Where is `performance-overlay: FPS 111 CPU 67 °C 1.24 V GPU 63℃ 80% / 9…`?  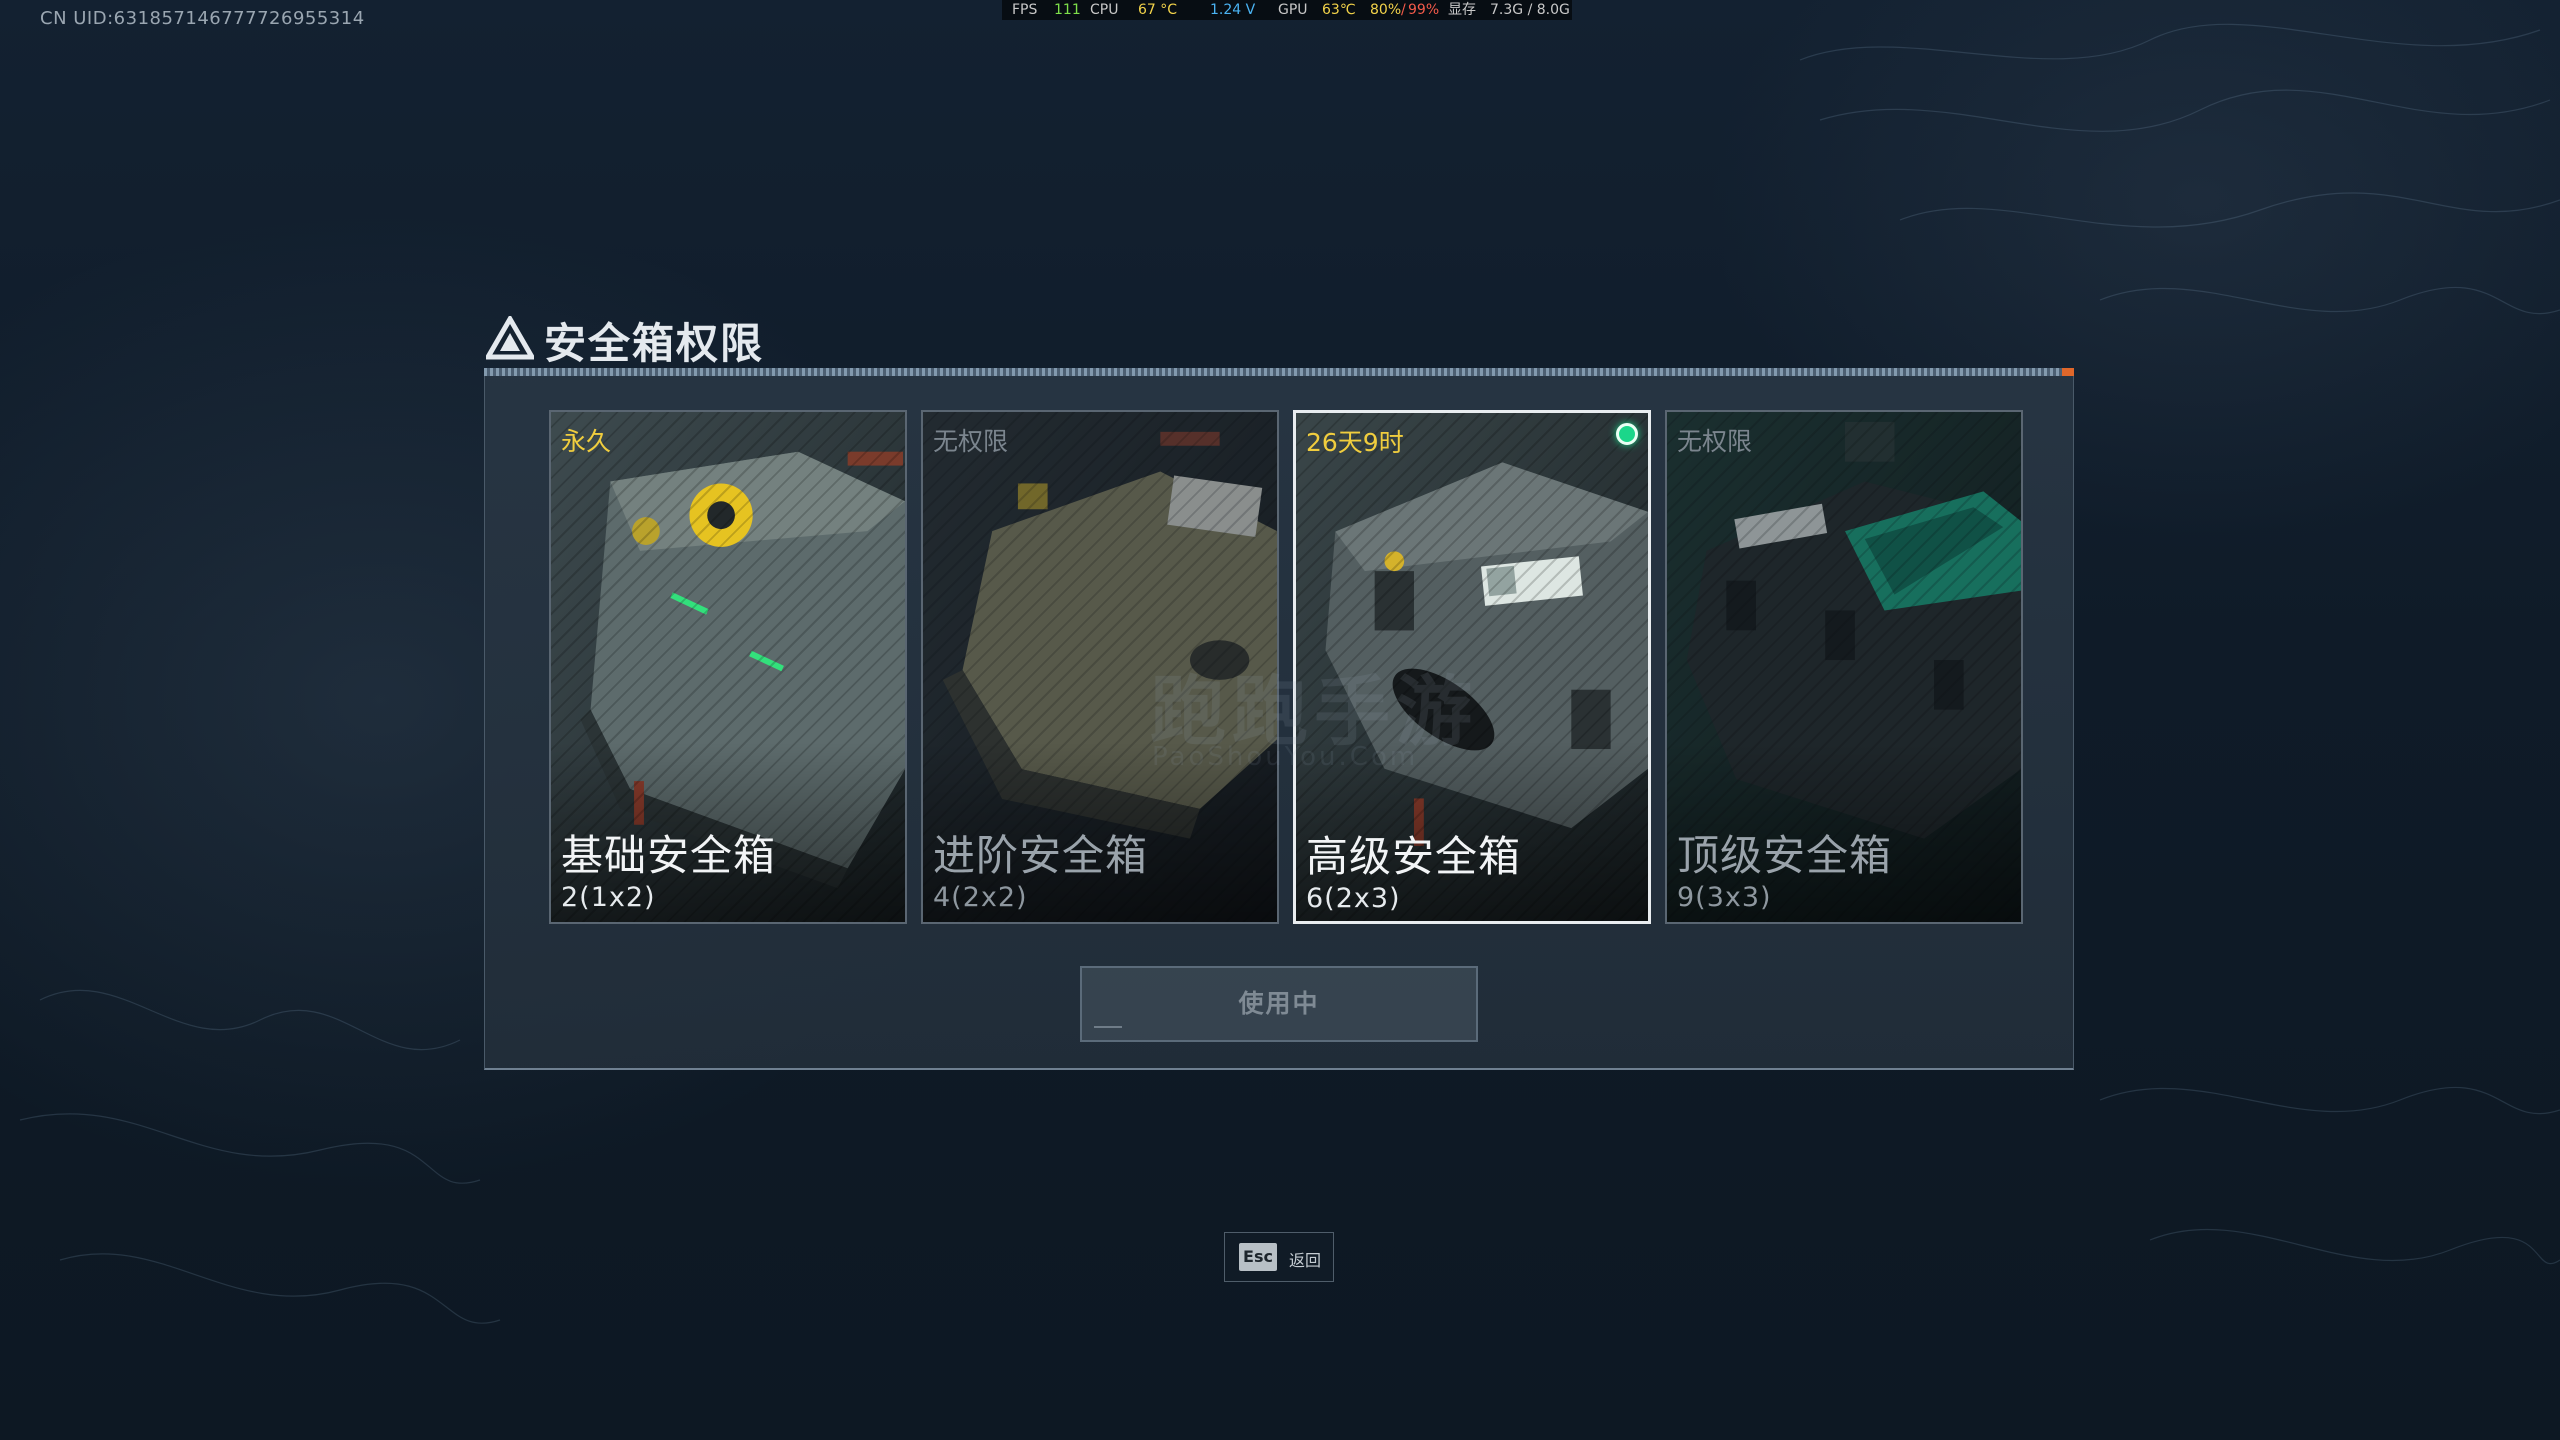 performance-overlay: FPS 111 CPU 67 °C 1.24 V GPU 63℃ 80% / 9… is located at coordinates (1287, 10).